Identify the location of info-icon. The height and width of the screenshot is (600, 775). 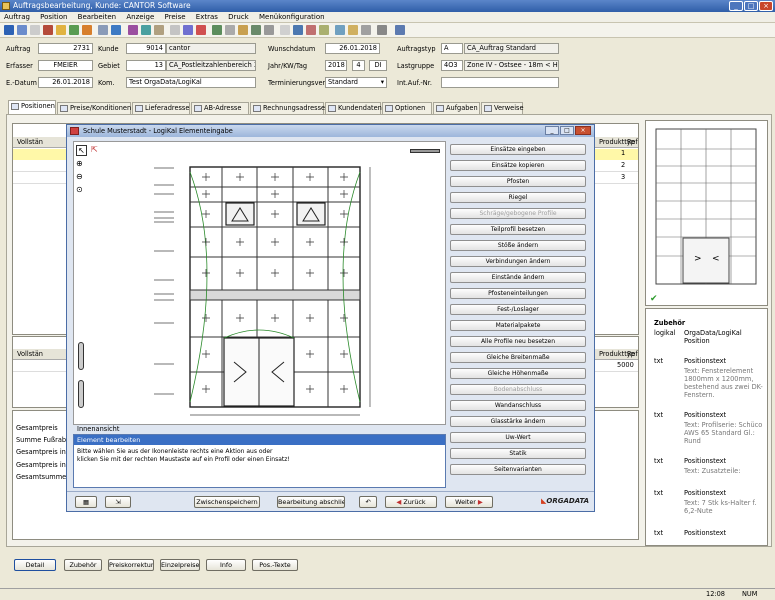
(146, 30).